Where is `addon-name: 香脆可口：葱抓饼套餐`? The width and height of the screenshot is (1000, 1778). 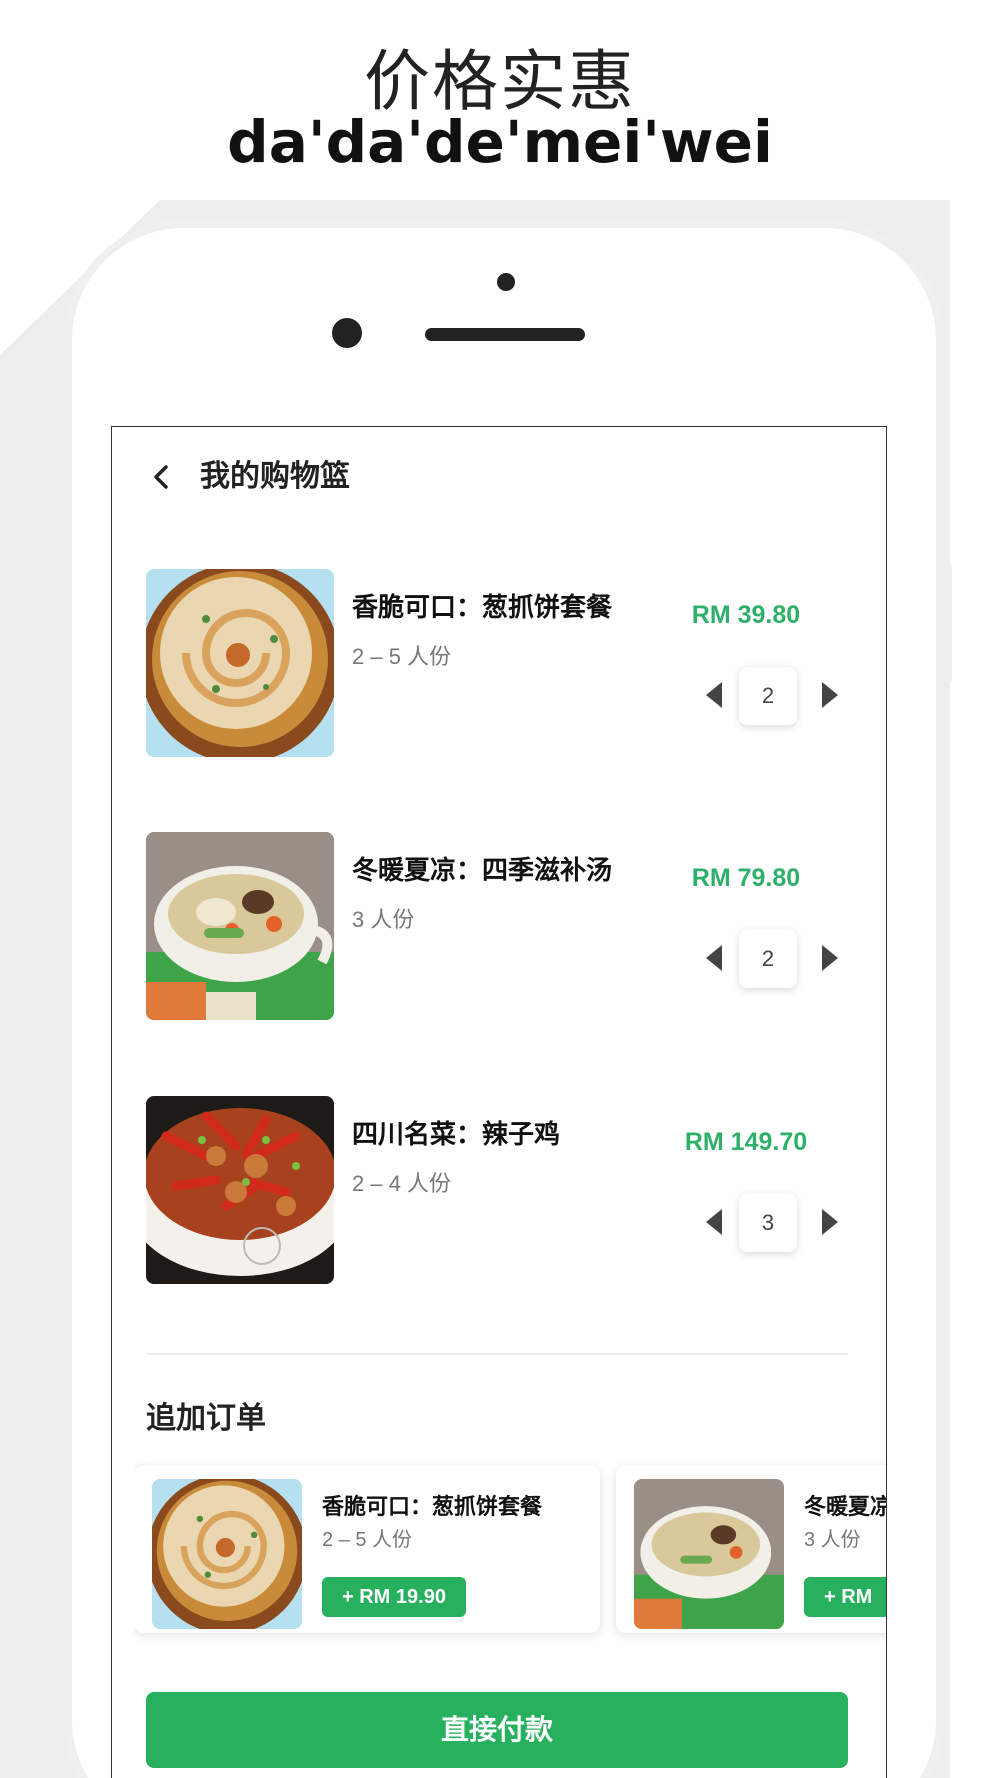 addon-name: 香脆可口：葱抓饼套餐 is located at coordinates (432, 1506).